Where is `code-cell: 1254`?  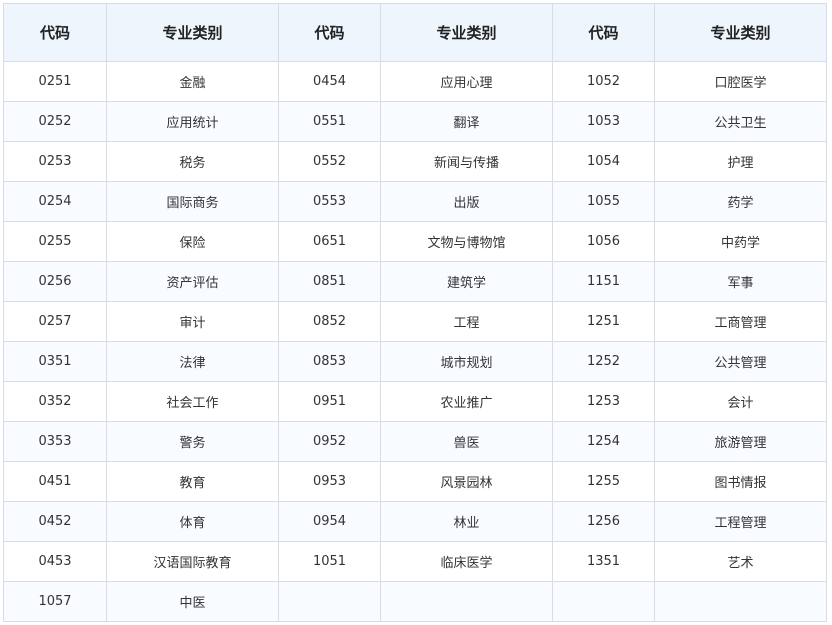 code-cell: 1254 is located at coordinates (603, 441).